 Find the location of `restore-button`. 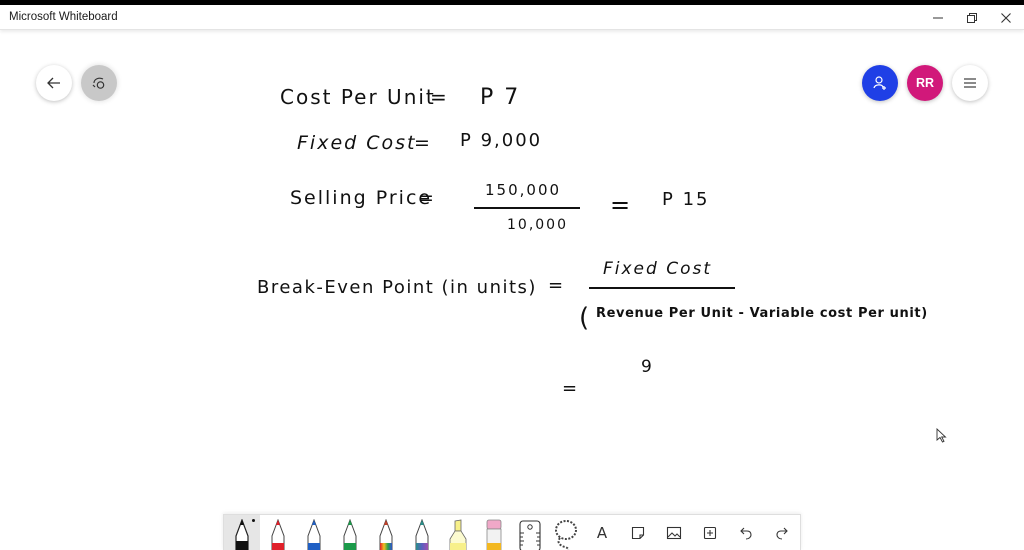

restore-button is located at coordinates (972, 17).